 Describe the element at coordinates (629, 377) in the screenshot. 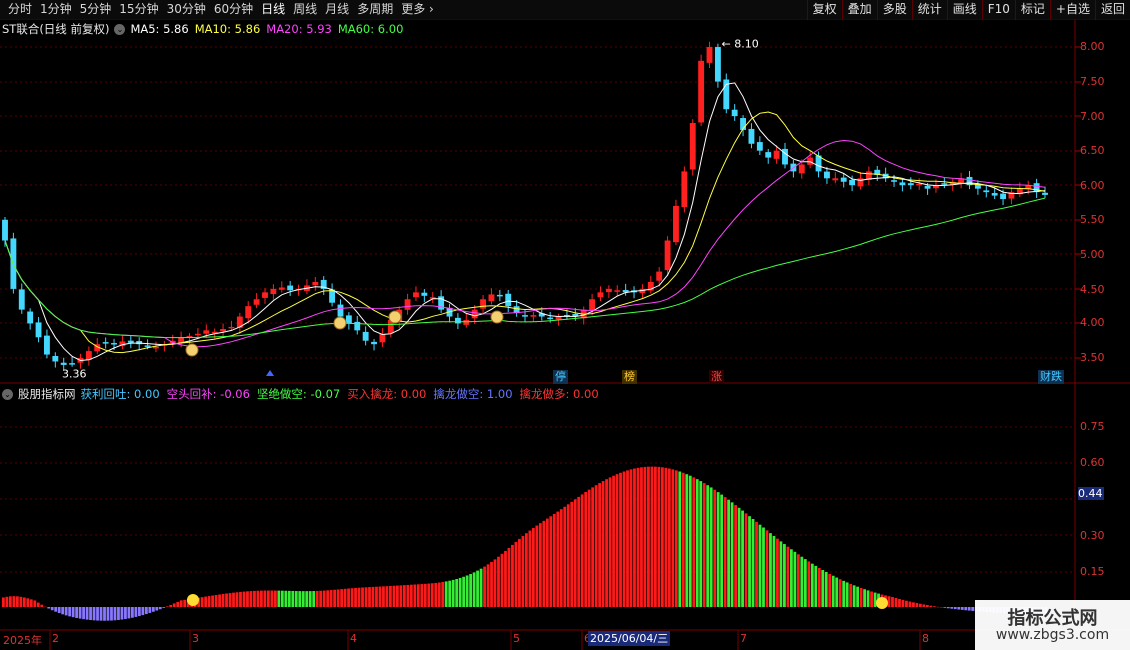

I see `event-tag-list: 榜` at that location.